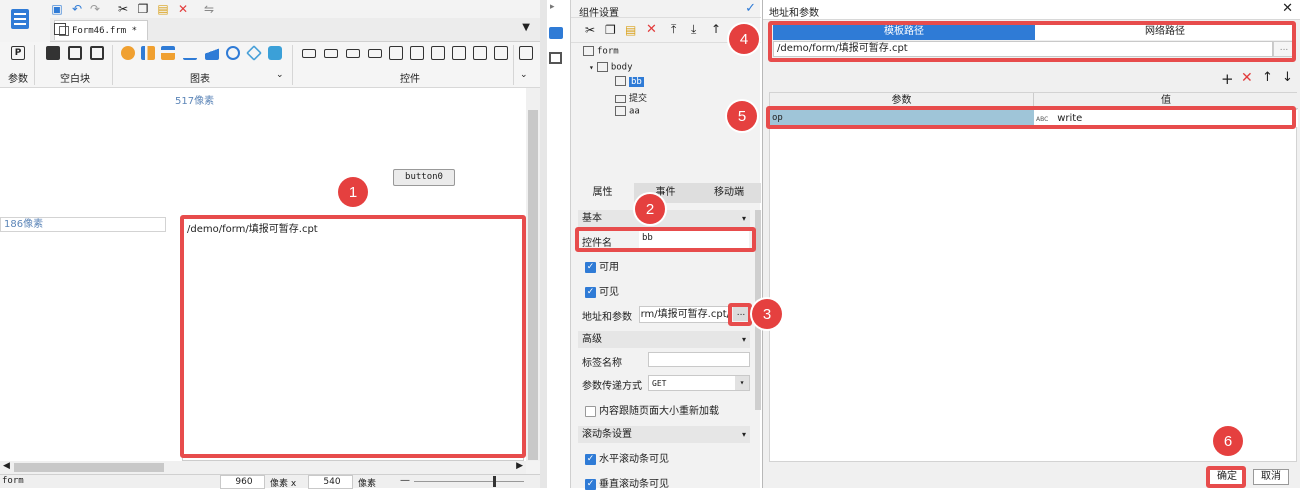 Image resolution: width=1300 pixels, height=490 pixels. I want to click on area-chart-icon, so click(212, 53).